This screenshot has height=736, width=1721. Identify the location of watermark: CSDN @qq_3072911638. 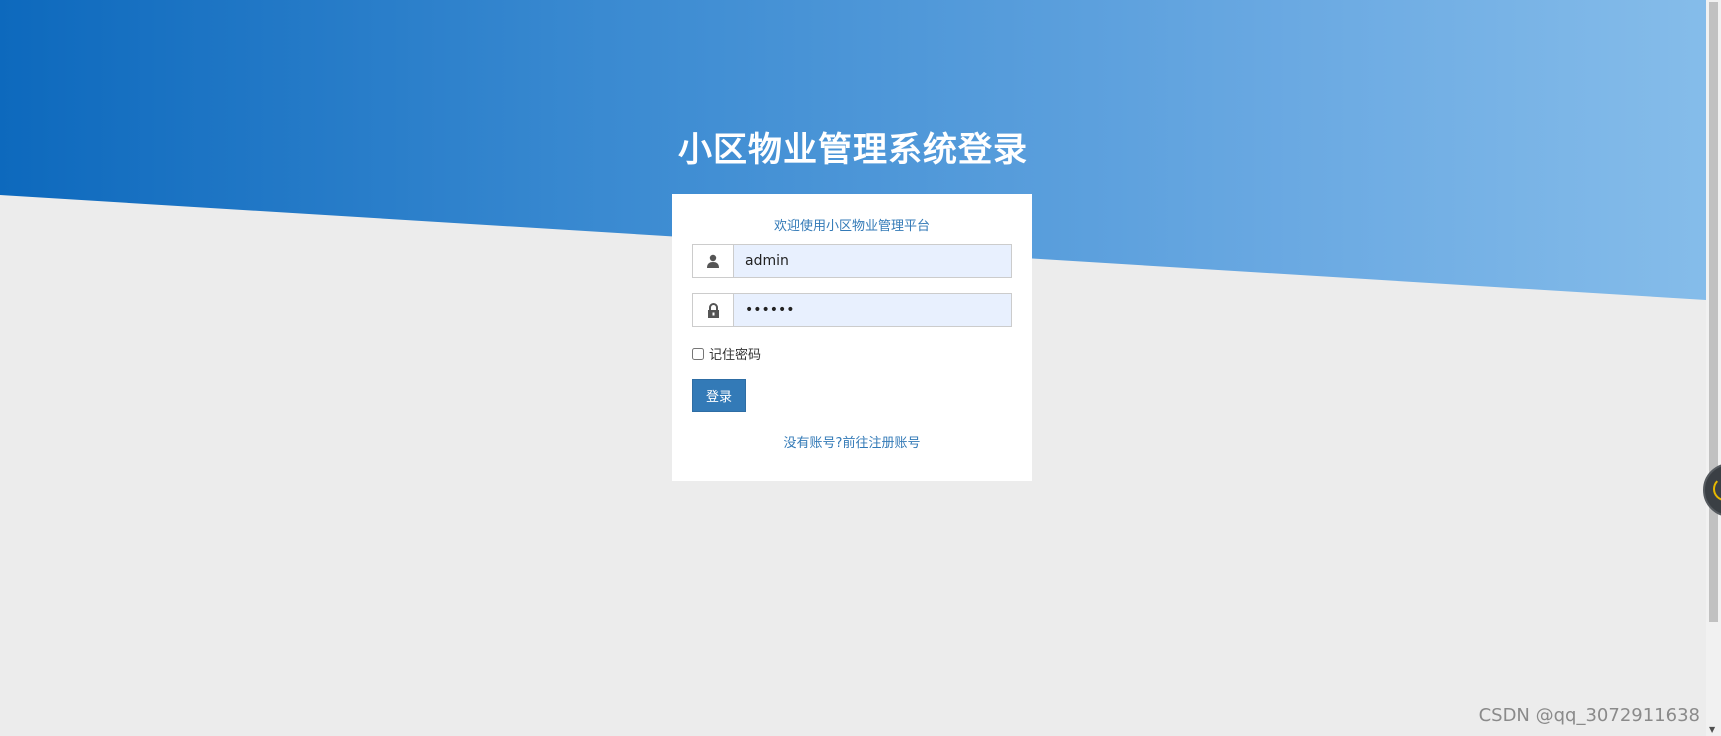
(1589, 715).